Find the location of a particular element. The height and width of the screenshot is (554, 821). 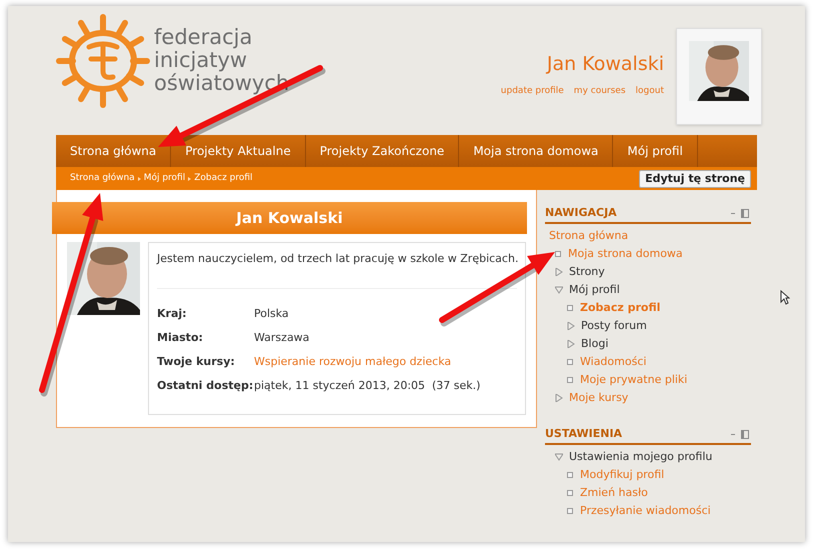

nav-link: Moja strona domowa is located at coordinates (625, 254).